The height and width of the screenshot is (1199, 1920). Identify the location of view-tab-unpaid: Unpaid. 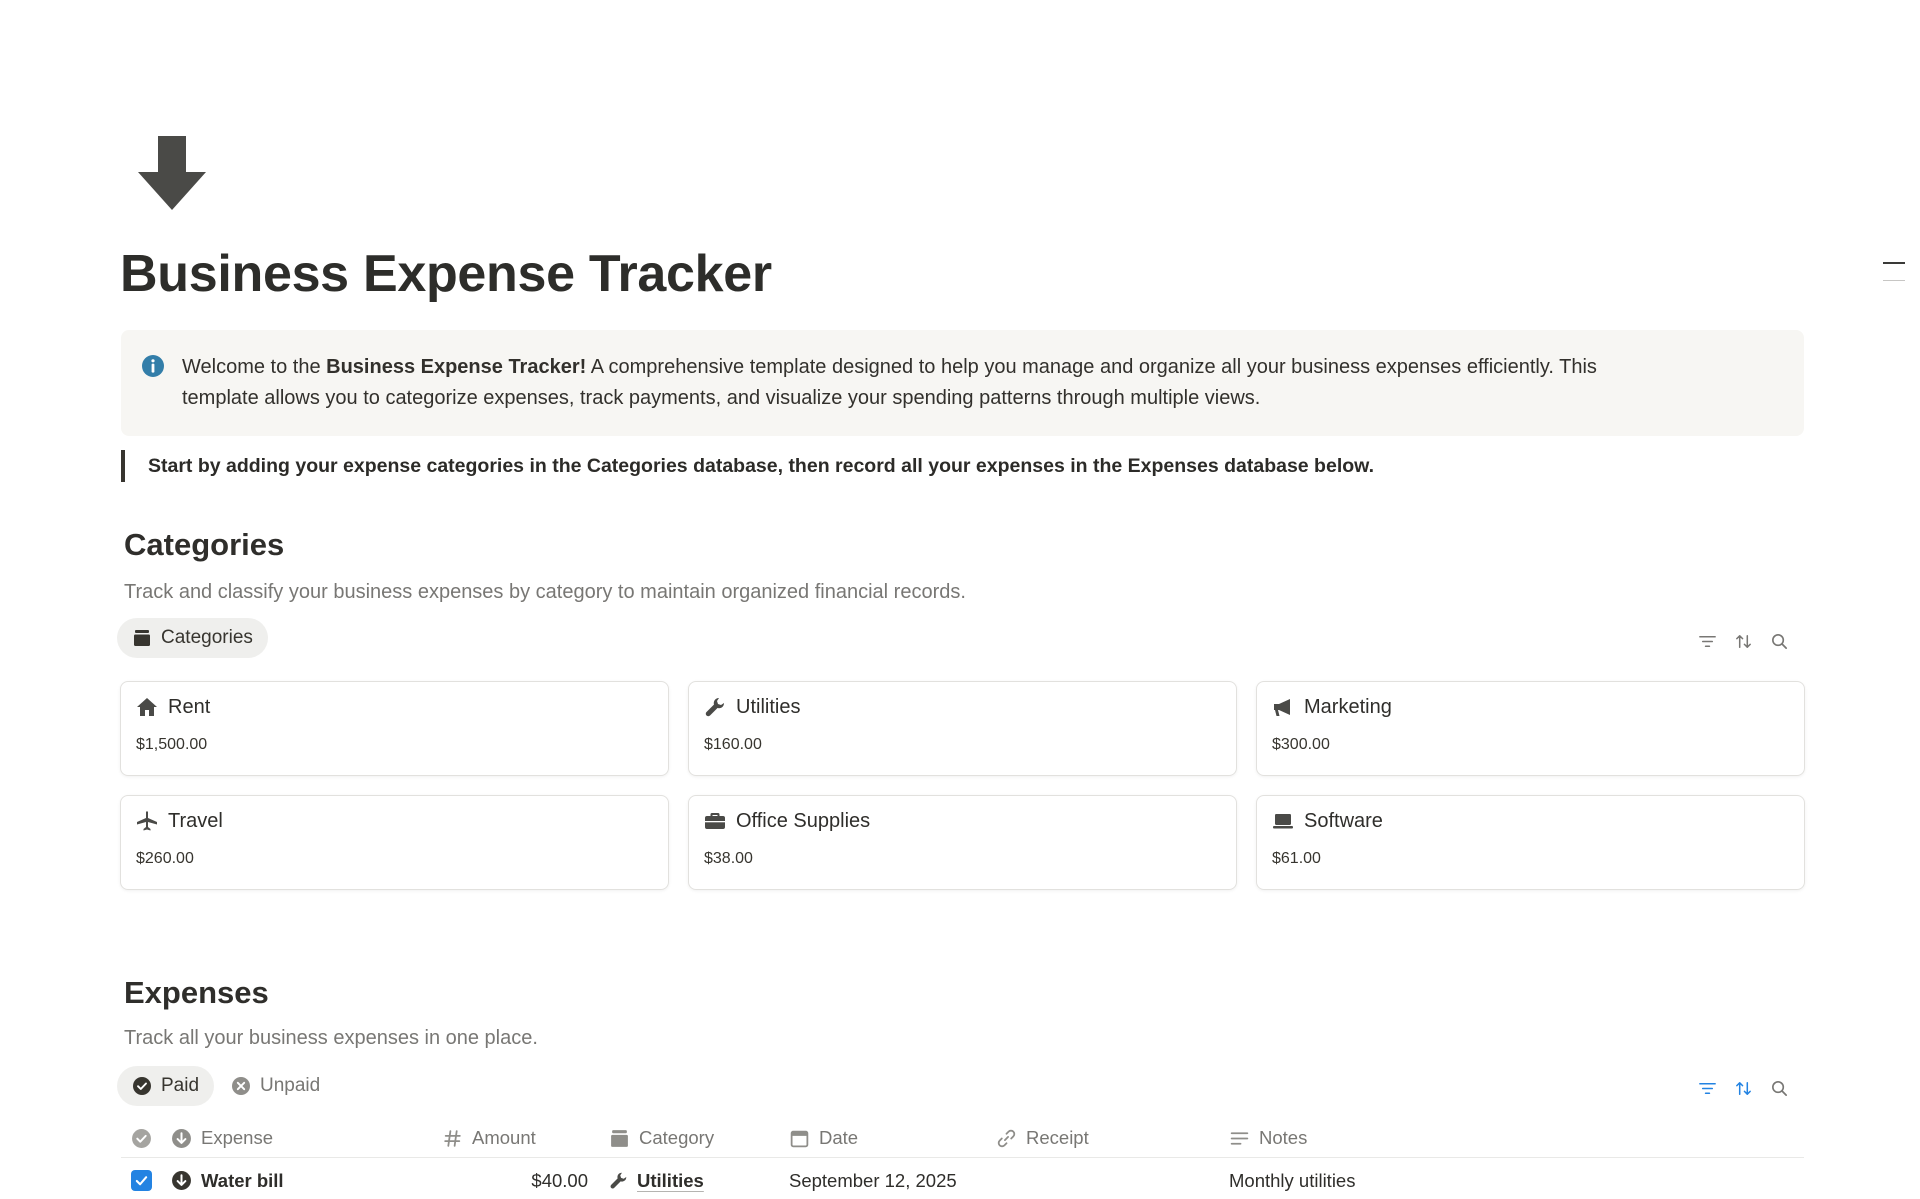
(275, 1086).